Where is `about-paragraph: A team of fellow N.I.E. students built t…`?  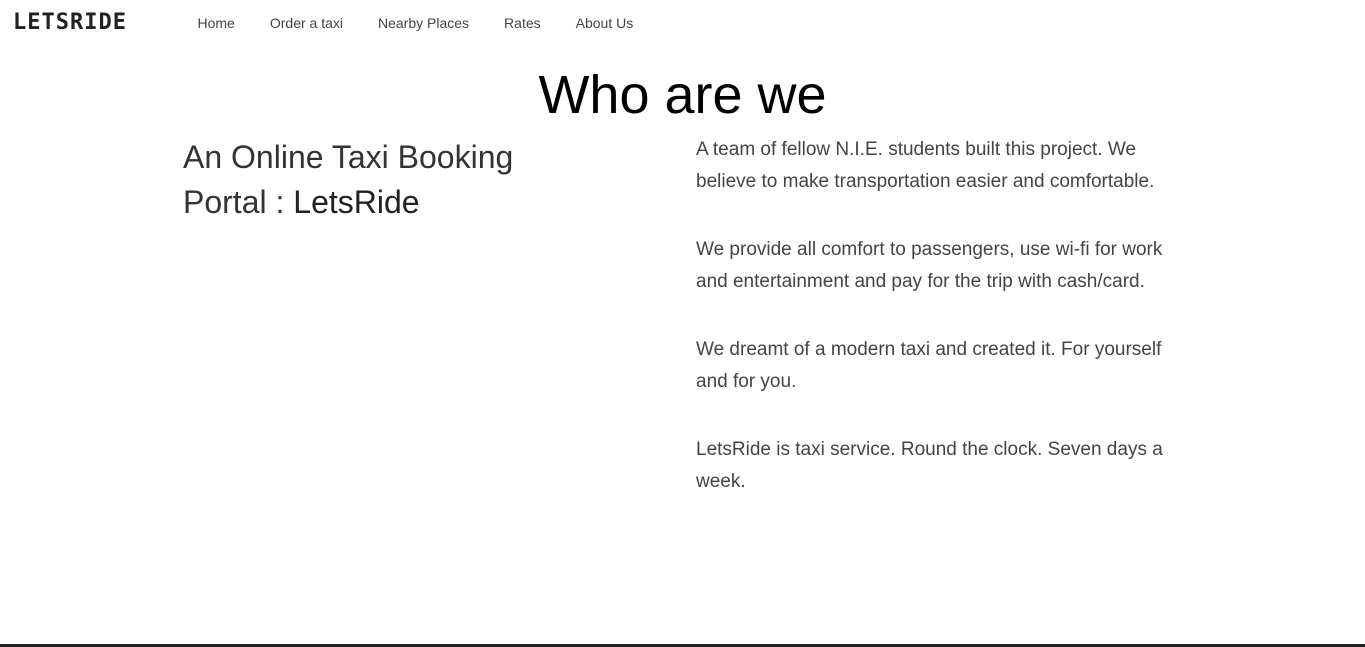
about-paragraph: A team of fellow N.I.E. students built t… is located at coordinates (925, 165).